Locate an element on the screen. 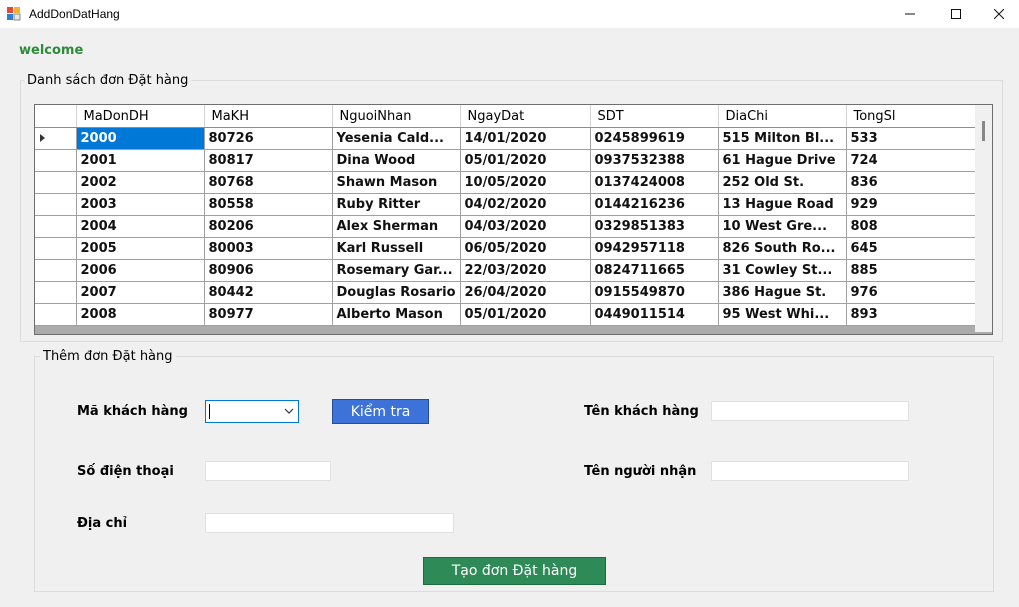  cell-sdt: 0245899619 is located at coordinates (654, 138).